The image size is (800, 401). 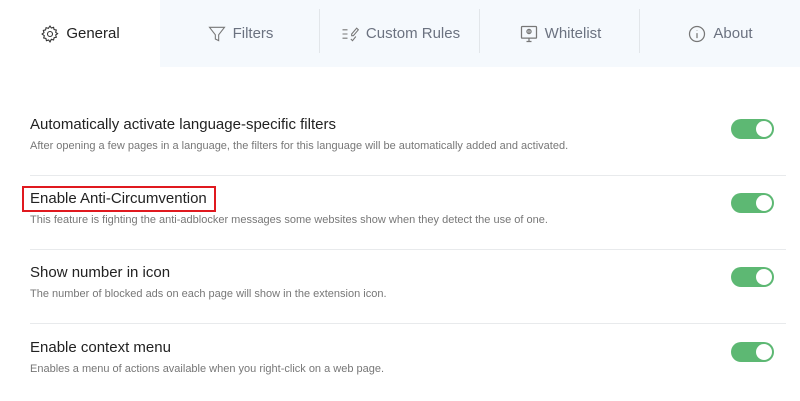 I want to click on tab-filters: Filters, so click(x=240, y=33).